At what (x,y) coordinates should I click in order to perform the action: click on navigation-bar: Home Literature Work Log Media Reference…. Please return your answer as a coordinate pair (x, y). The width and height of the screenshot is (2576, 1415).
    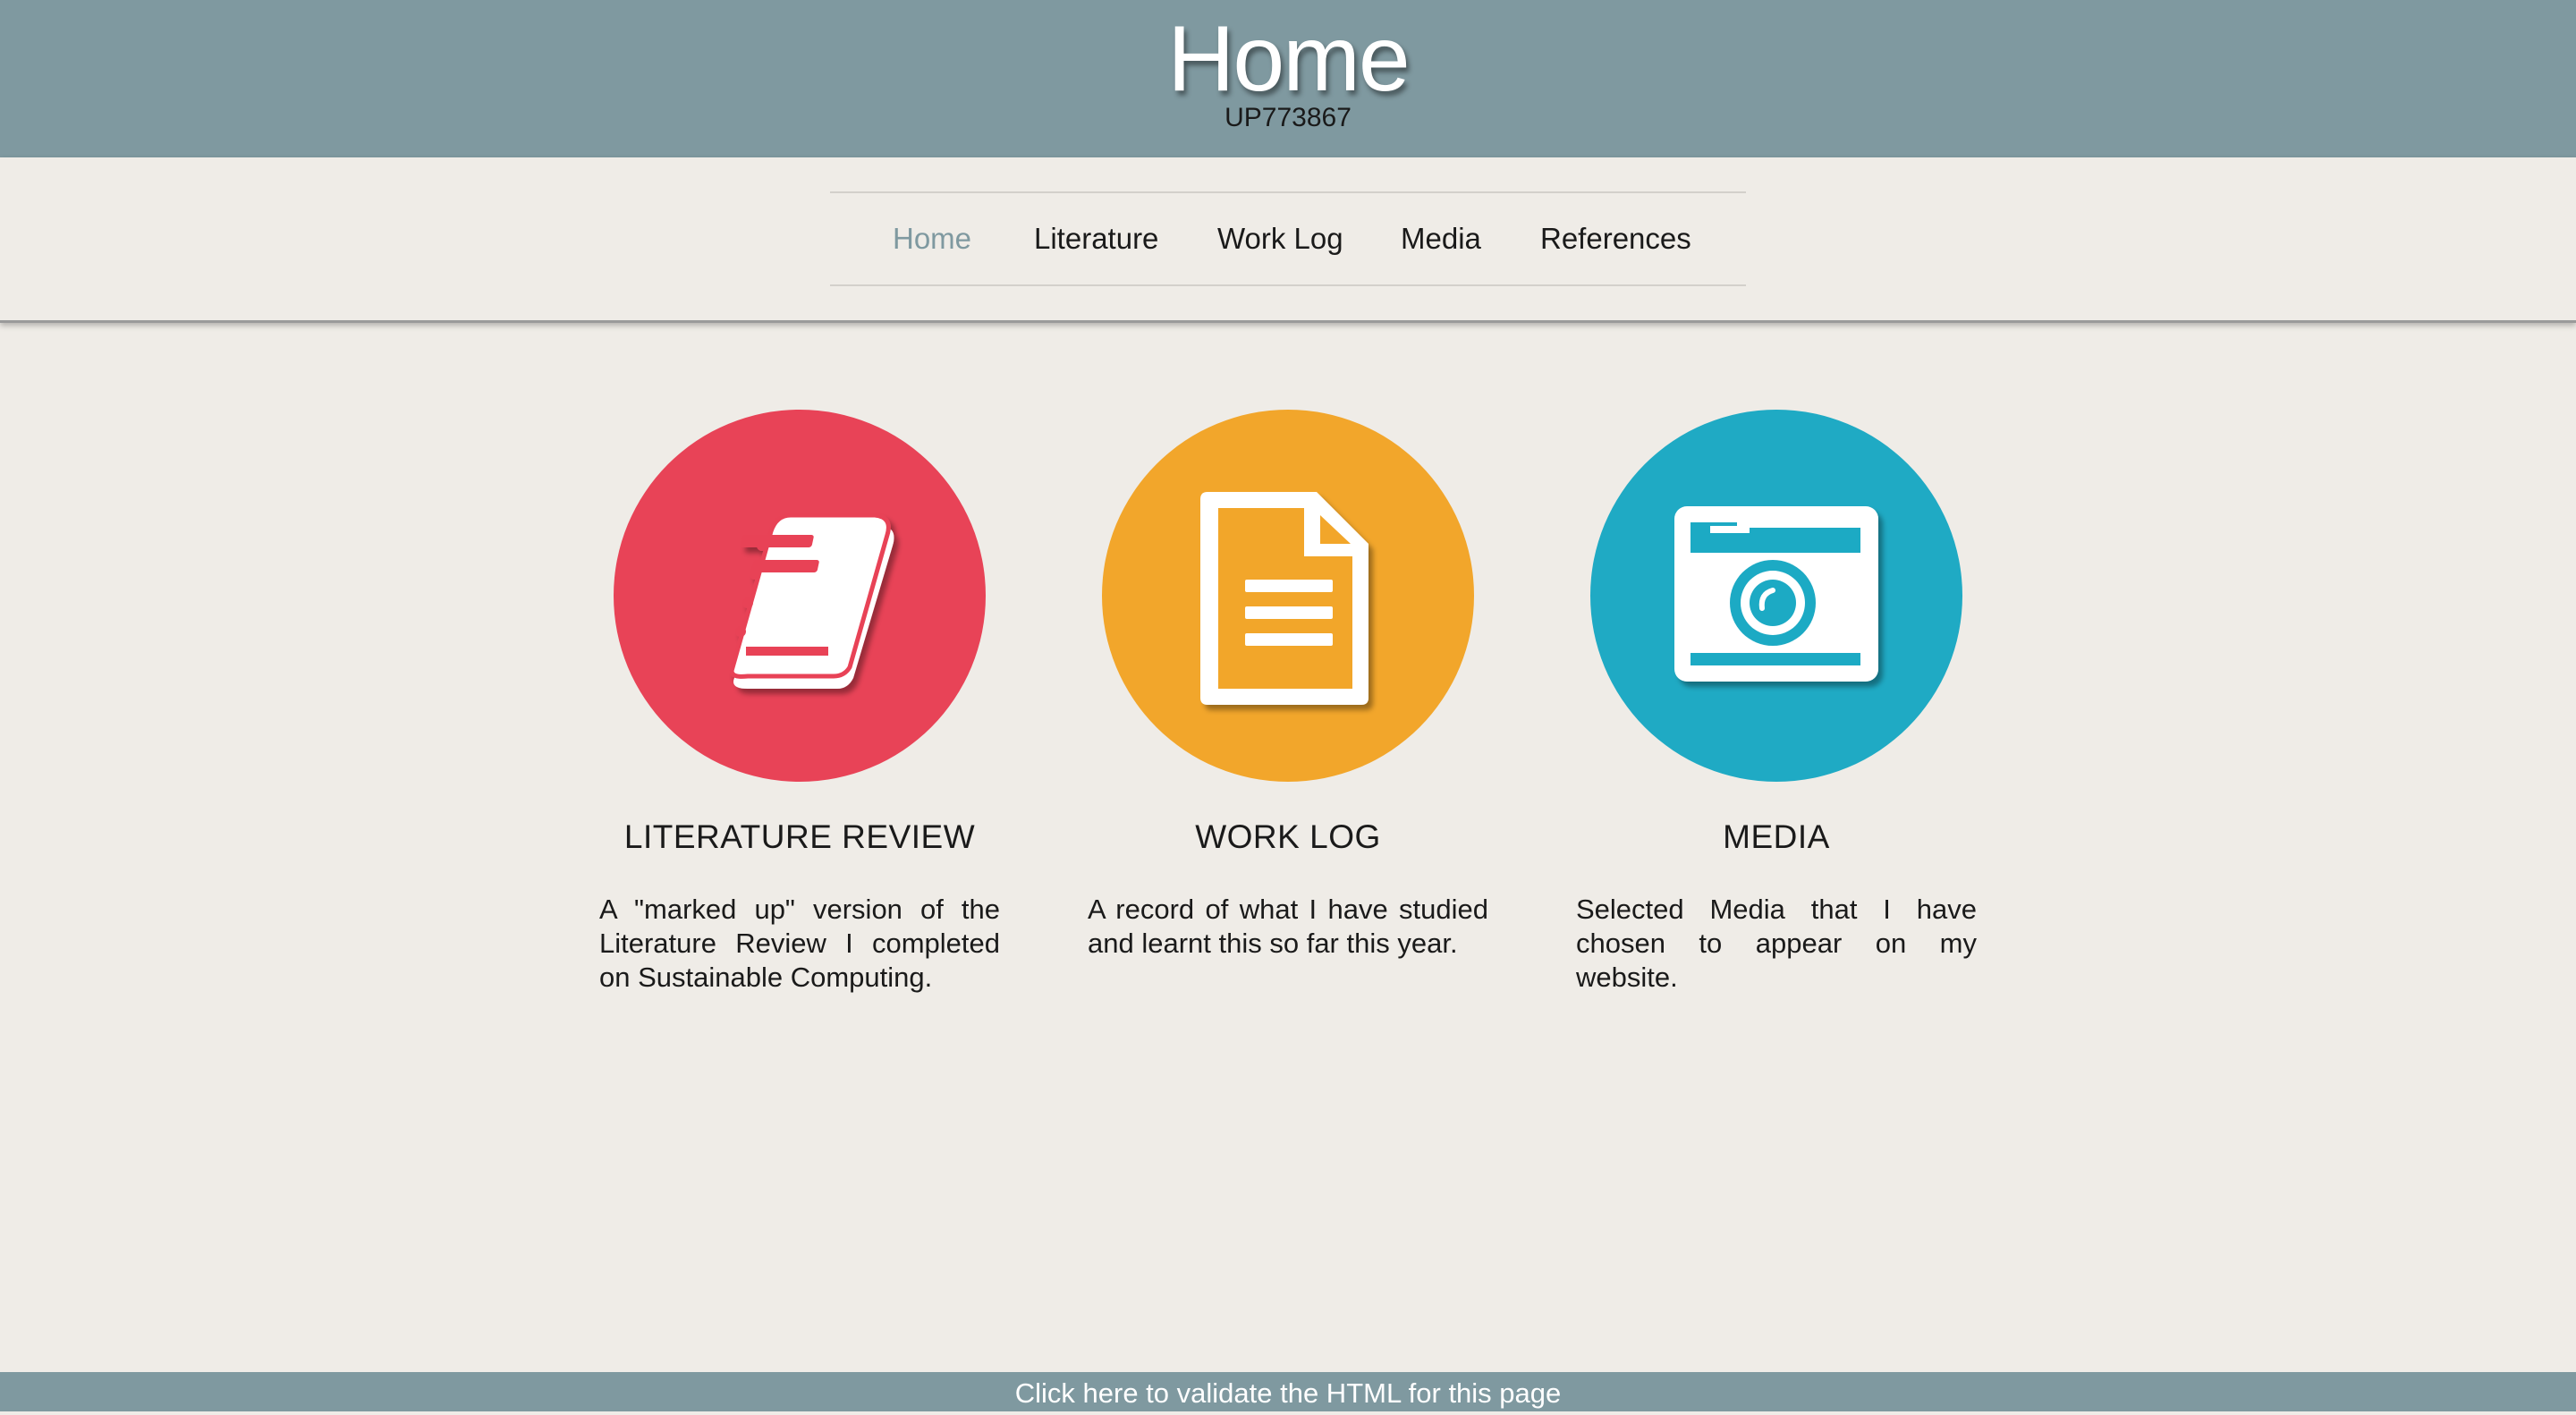
    Looking at the image, I should click on (1288, 240).